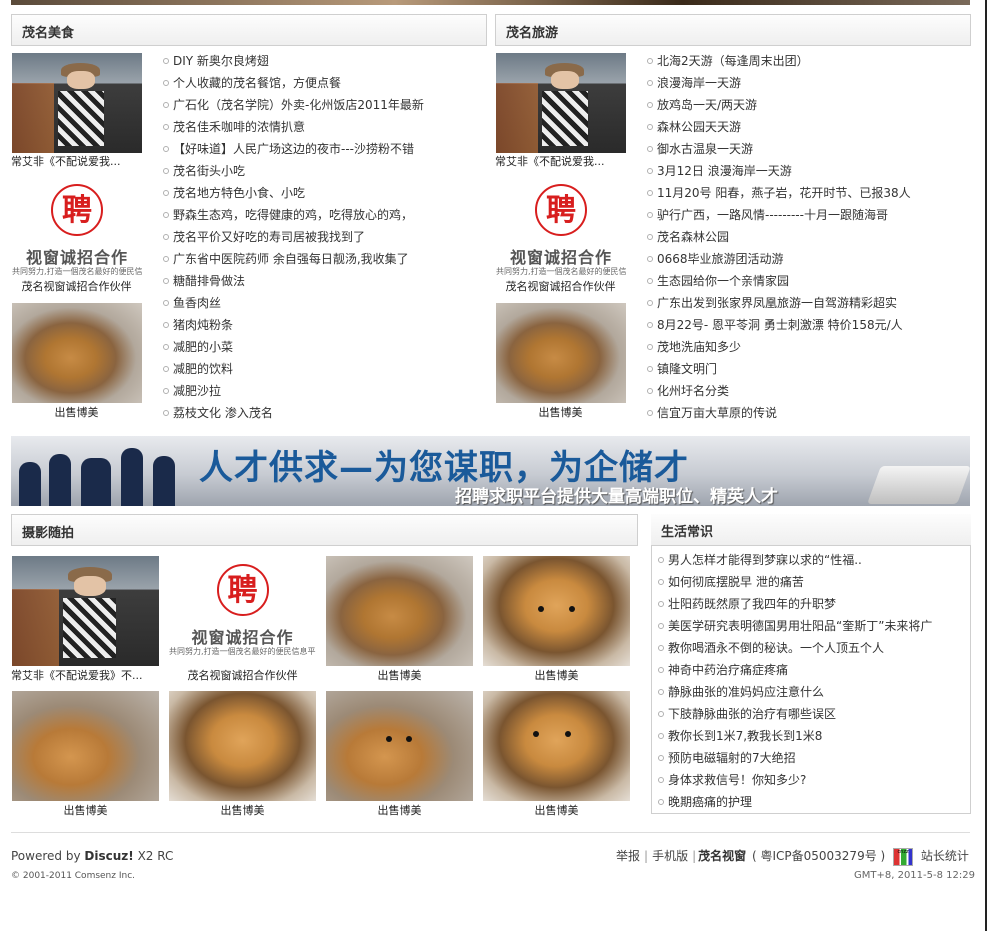  I want to click on food-panel-title: 茂名美食, so click(48, 31).